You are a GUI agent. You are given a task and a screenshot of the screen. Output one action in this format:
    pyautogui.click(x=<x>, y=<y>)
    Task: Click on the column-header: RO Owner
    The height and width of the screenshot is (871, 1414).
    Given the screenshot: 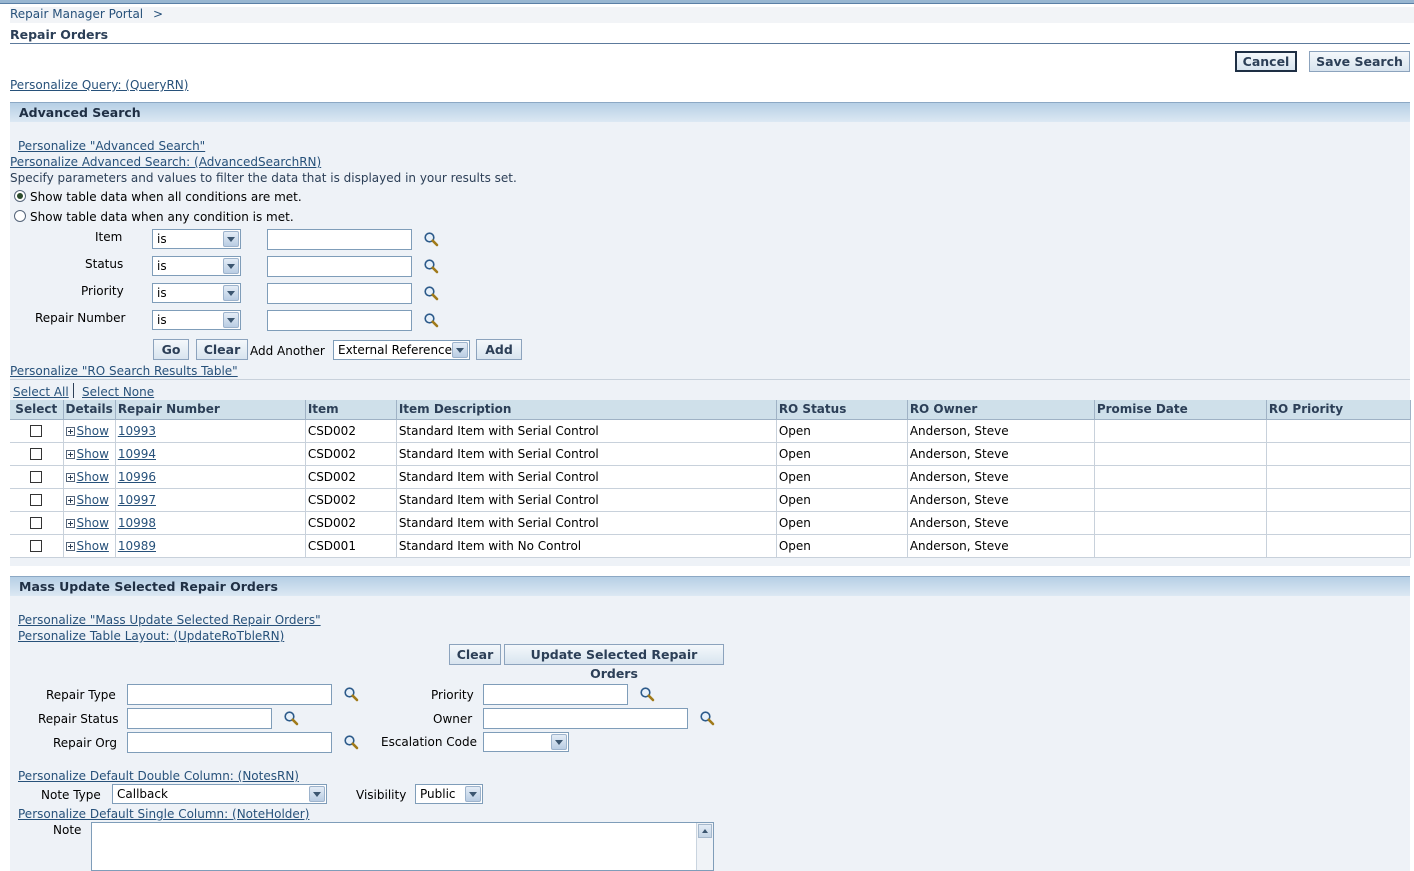 What is the action you would take?
    pyautogui.click(x=1001, y=410)
    